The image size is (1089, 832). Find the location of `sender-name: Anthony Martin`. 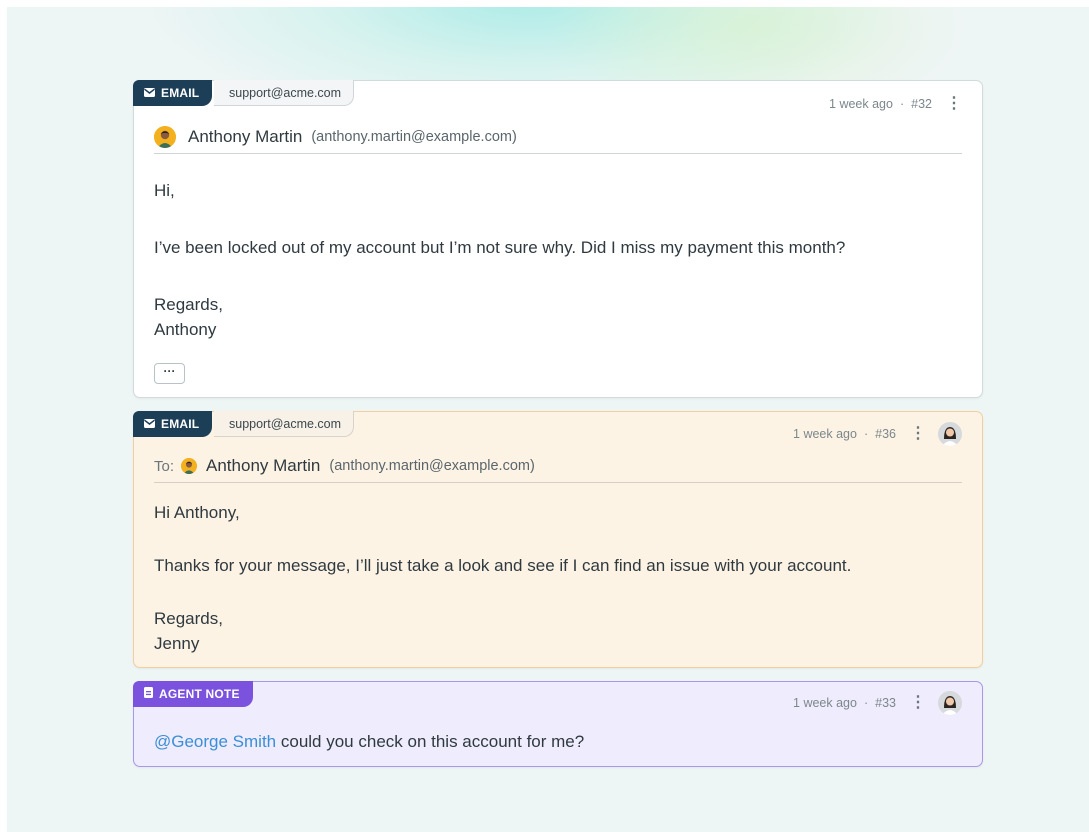

sender-name: Anthony Martin is located at coordinates (245, 137).